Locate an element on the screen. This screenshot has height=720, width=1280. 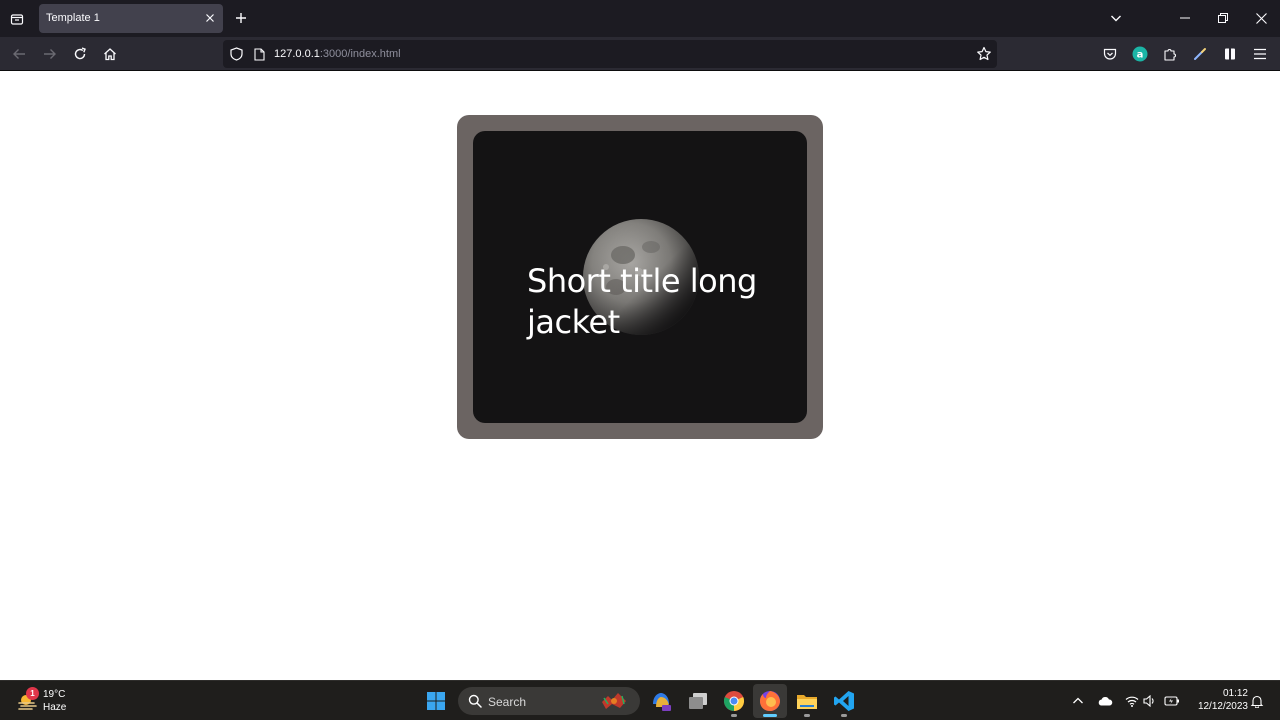
windows-logo-icon is located at coordinates (436, 701).